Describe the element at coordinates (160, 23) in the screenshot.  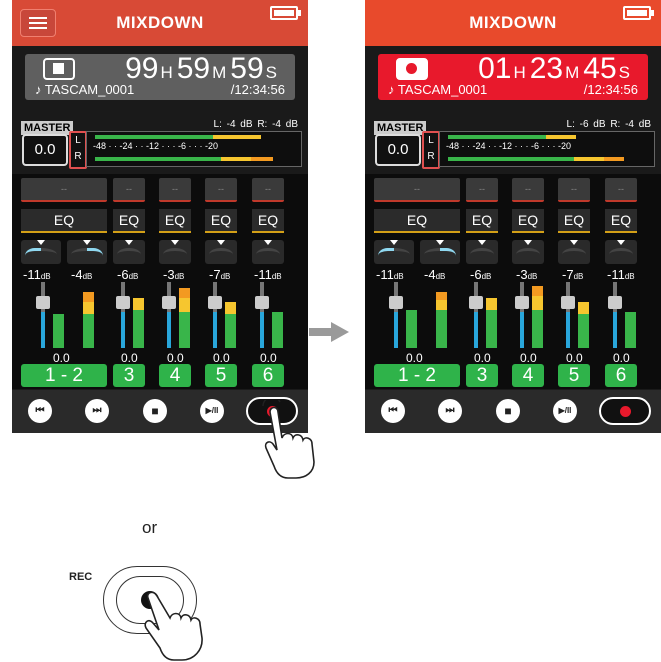
I see `title-bar: MIXDOWN` at that location.